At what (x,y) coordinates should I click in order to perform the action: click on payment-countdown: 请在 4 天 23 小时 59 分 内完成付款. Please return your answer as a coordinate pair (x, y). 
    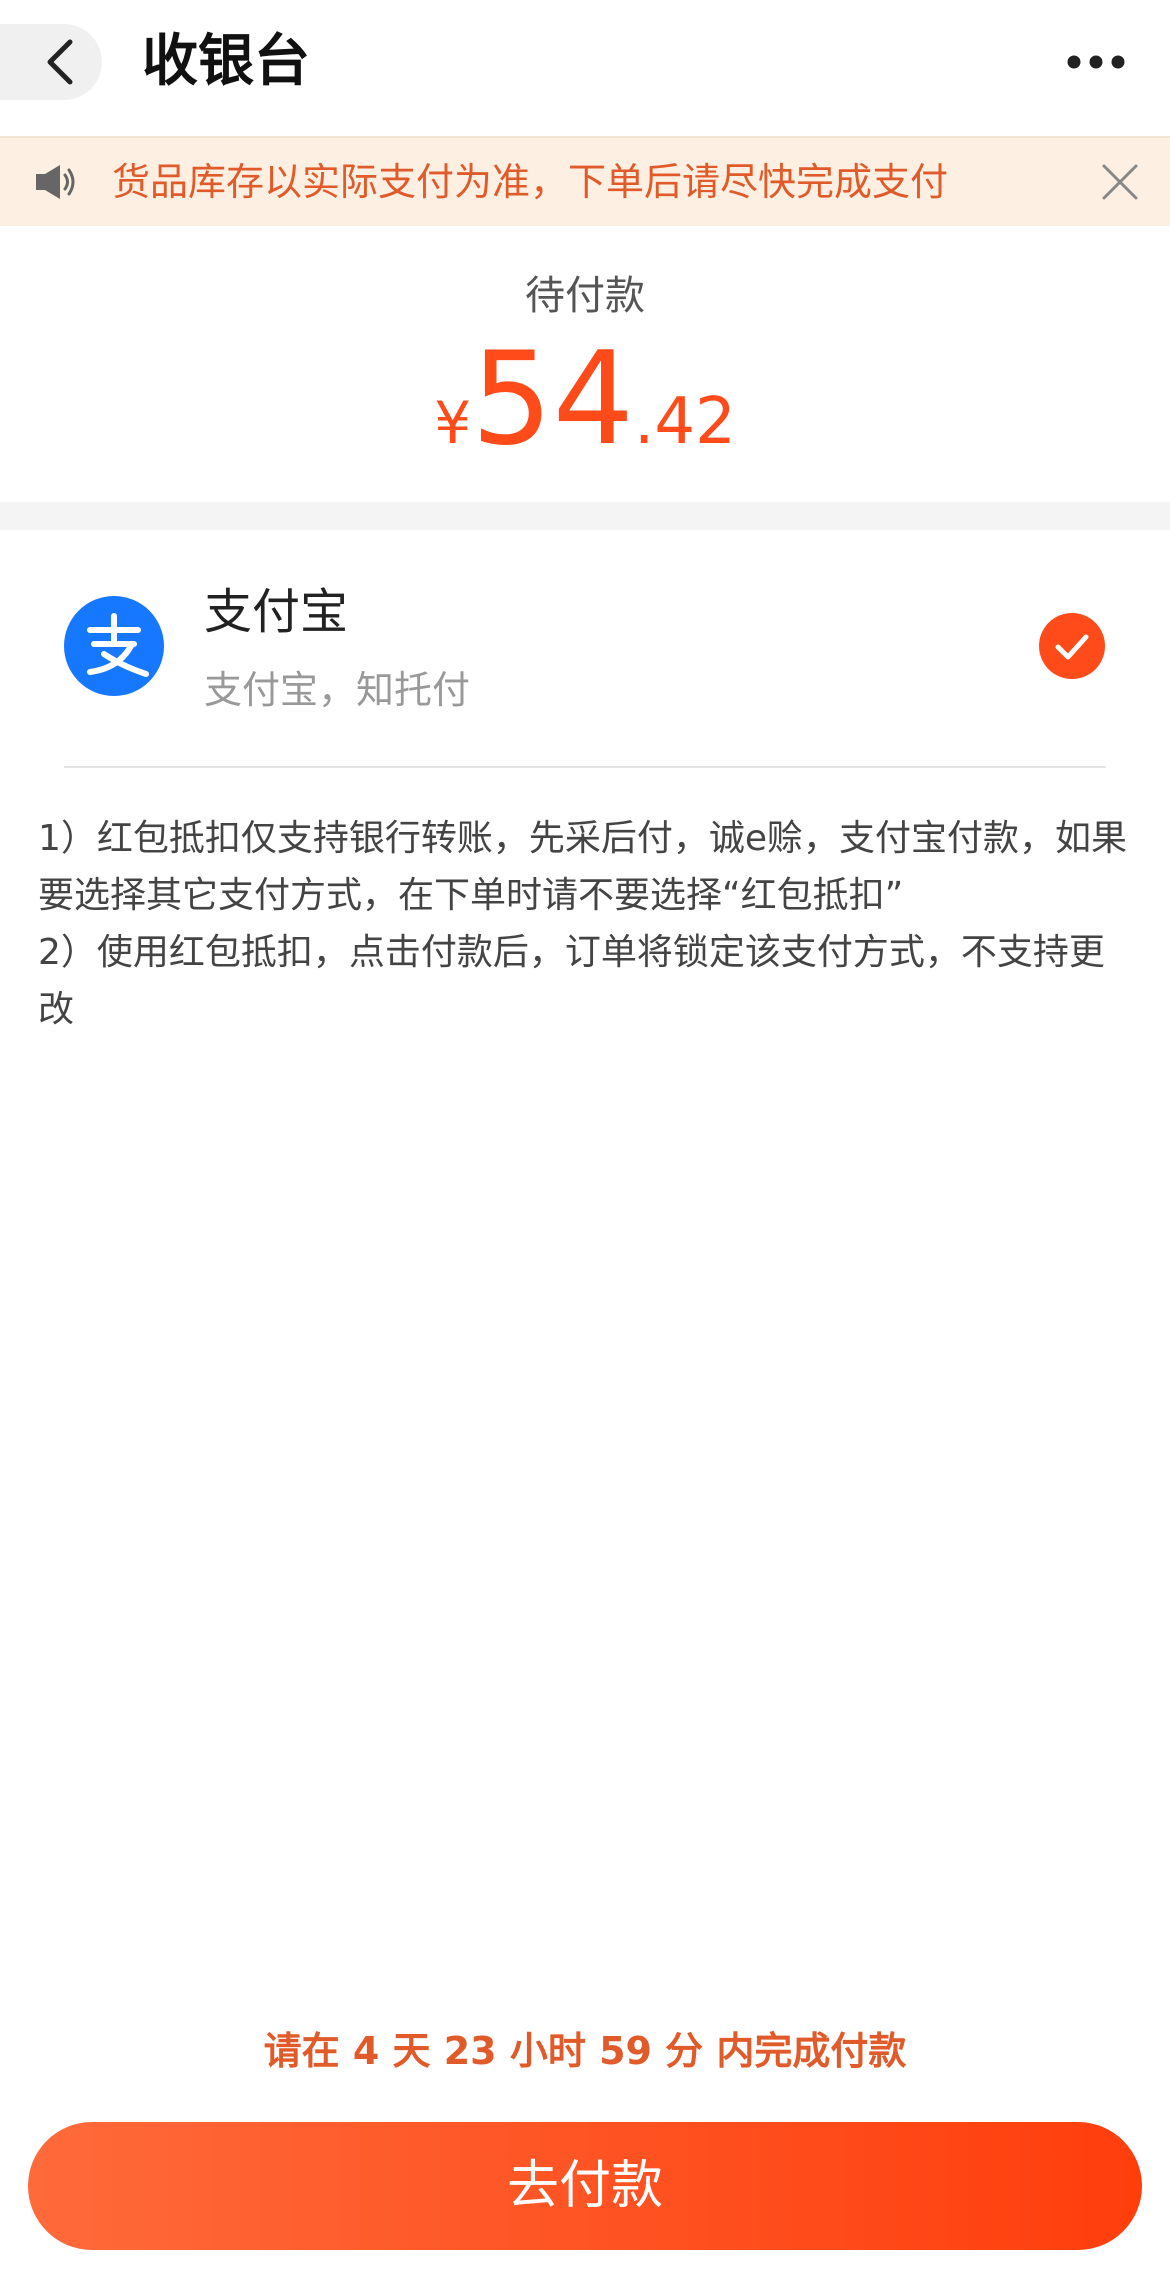
    Looking at the image, I should click on (585, 2051).